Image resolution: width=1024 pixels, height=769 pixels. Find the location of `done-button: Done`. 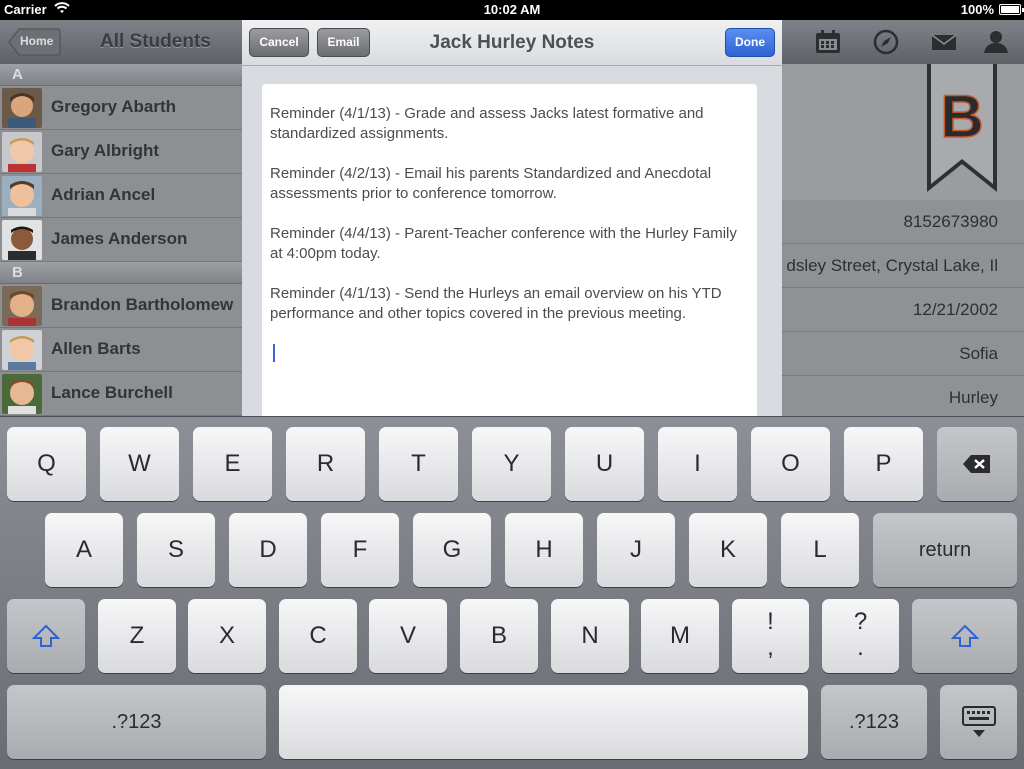

done-button: Done is located at coordinates (750, 42).